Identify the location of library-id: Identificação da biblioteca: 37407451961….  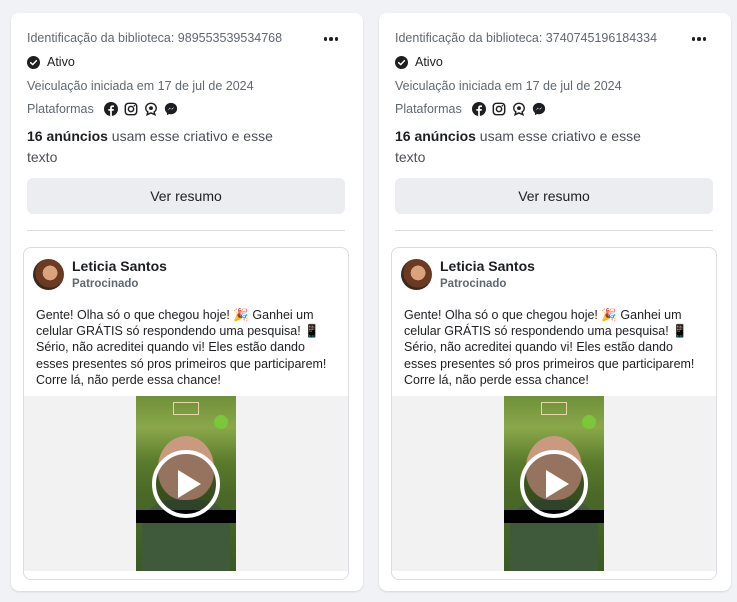
(526, 38).